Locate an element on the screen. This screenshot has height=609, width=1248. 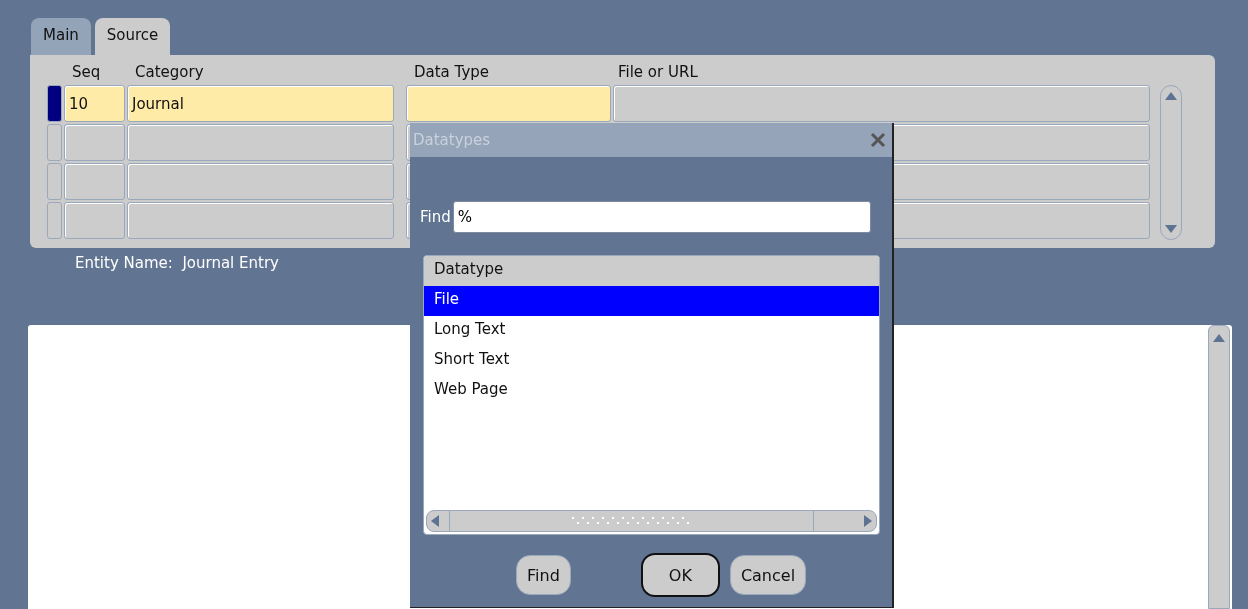
find-label: Find is located at coordinates (435, 217).